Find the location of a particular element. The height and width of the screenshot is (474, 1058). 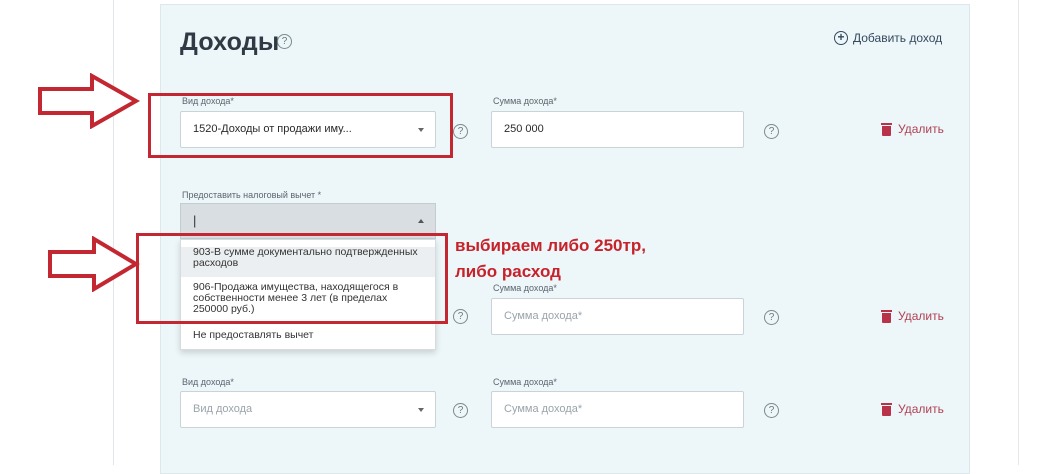

income-amount-value: 250 000 is located at coordinates (524, 129).